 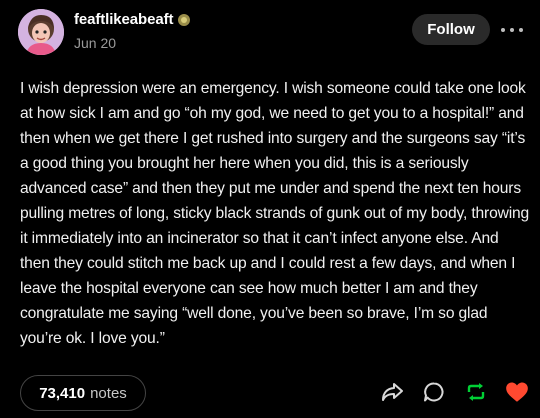 I want to click on reblog-icon, so click(x=476, y=392).